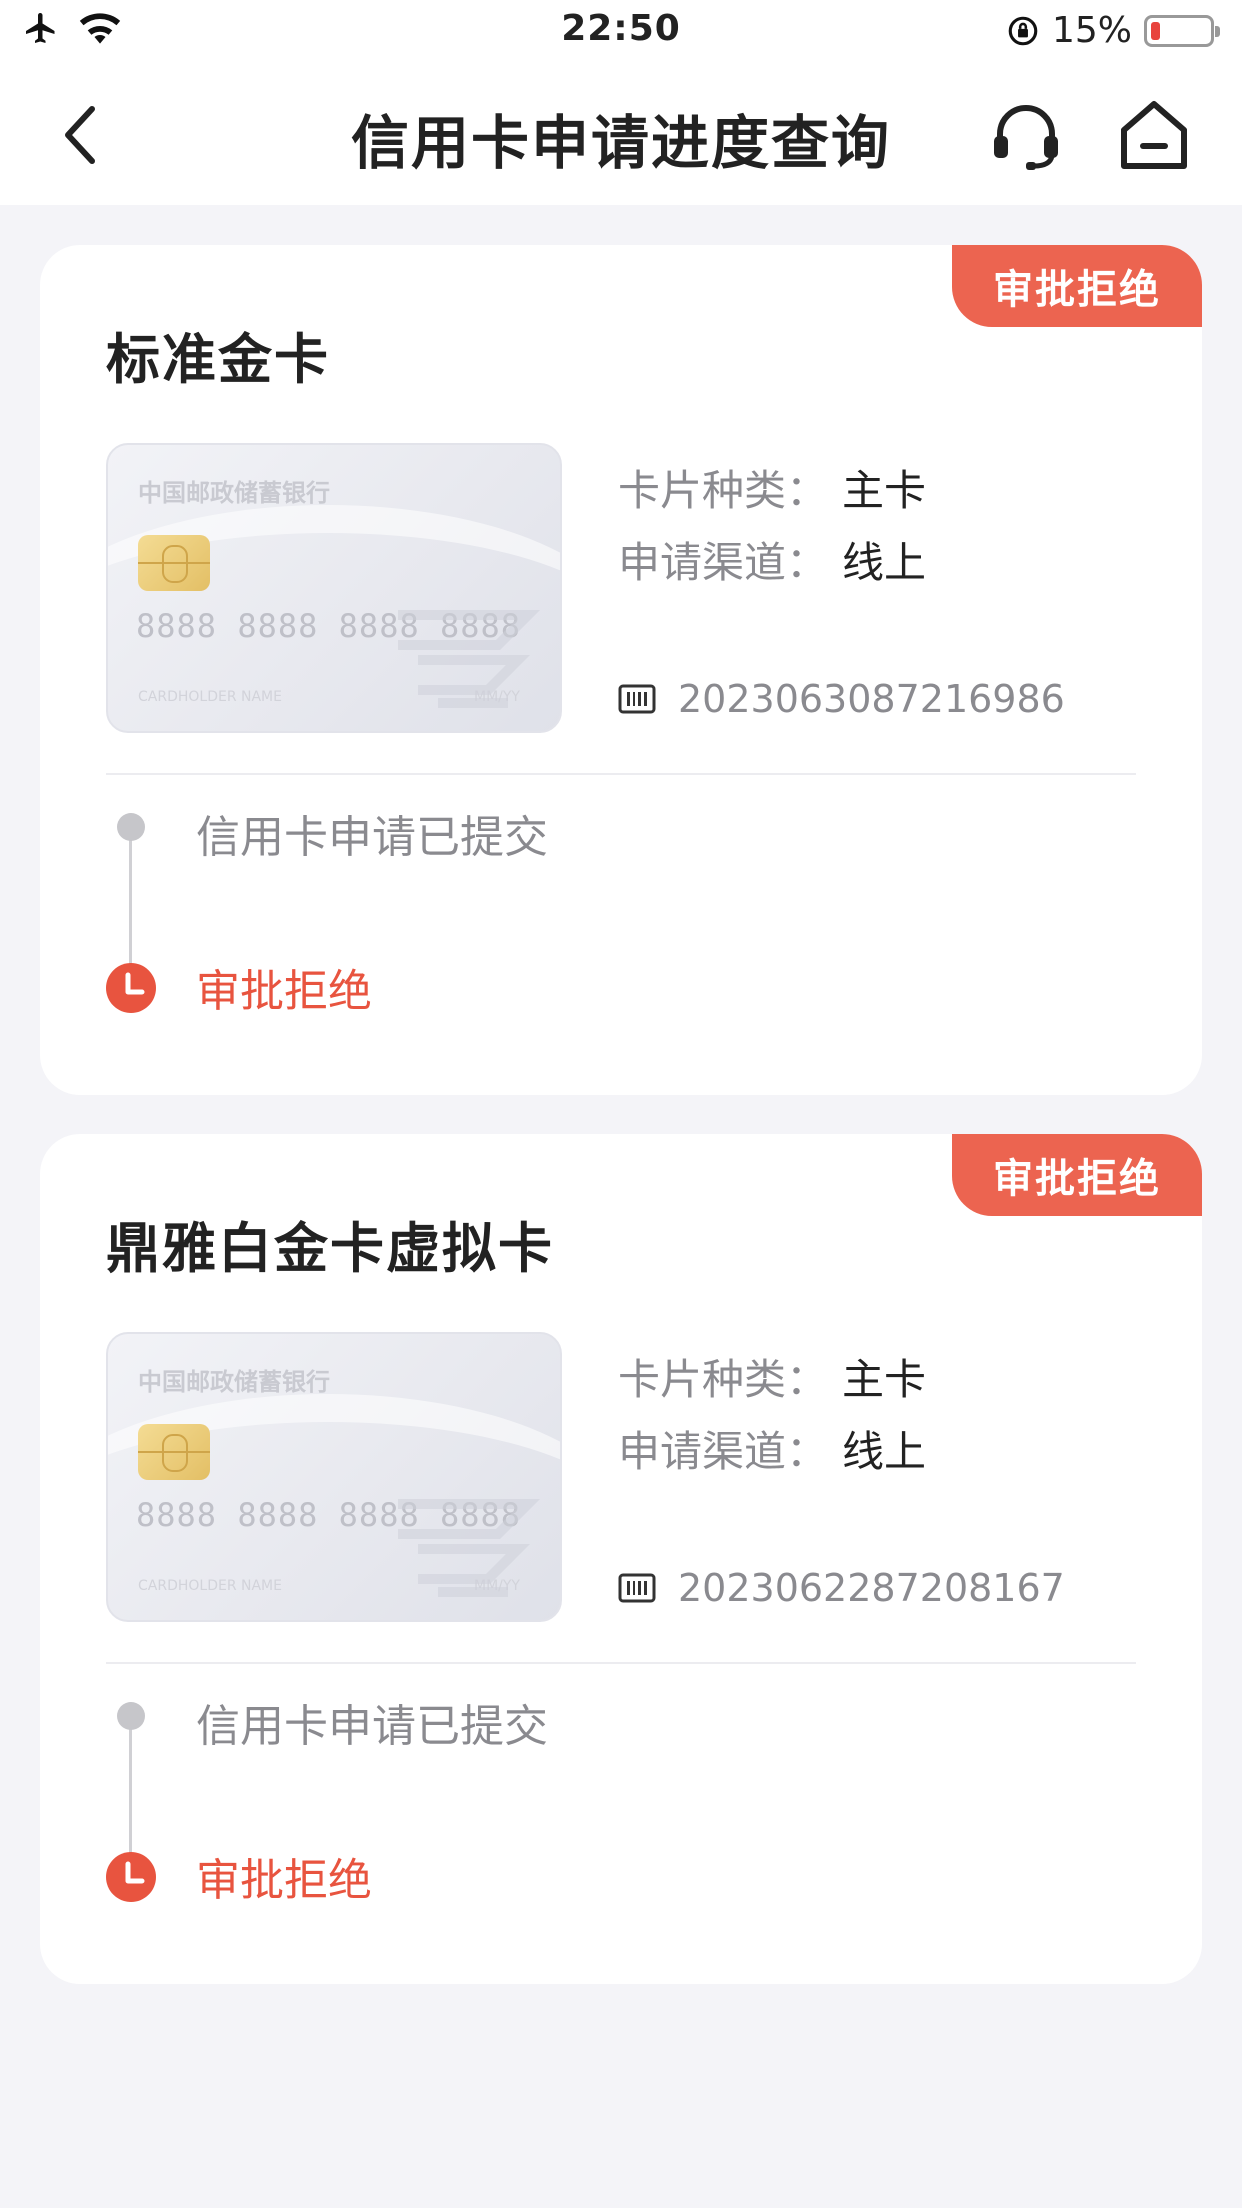  I want to click on reference-row: 2023062287208167, so click(841, 1588).